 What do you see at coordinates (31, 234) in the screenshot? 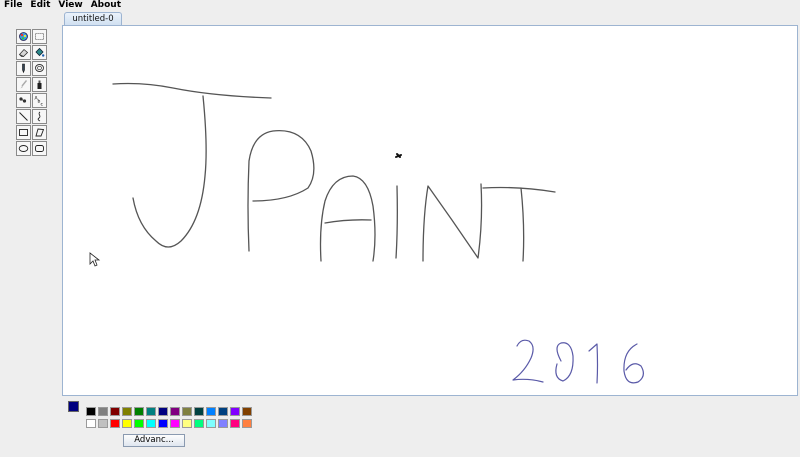
I see `tool-panel: Abc` at bounding box center [31, 234].